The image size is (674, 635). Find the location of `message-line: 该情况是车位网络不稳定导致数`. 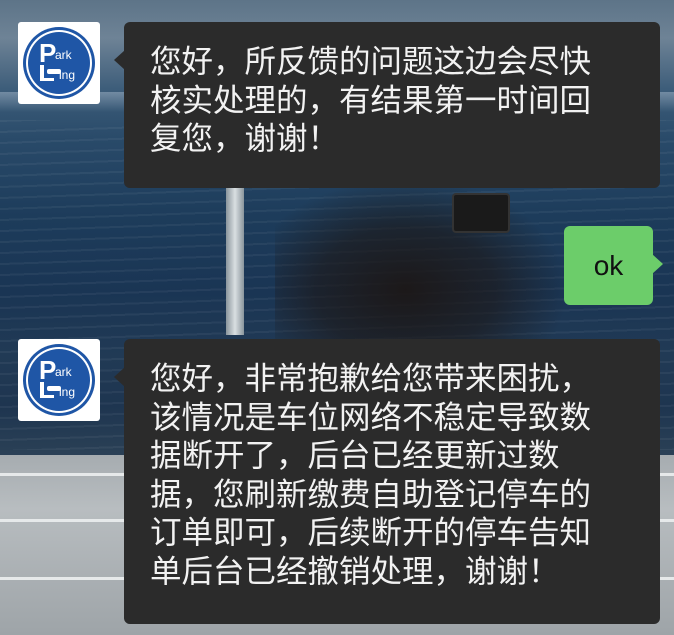

message-line: 该情况是车位网络不稳定导致数 is located at coordinates (371, 417).